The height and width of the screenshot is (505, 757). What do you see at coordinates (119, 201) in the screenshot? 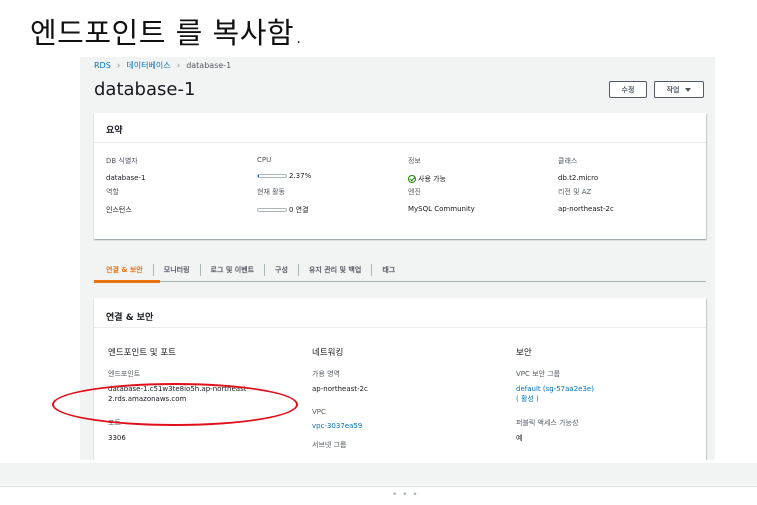
I see `role: 역할 인스턴스` at bounding box center [119, 201].